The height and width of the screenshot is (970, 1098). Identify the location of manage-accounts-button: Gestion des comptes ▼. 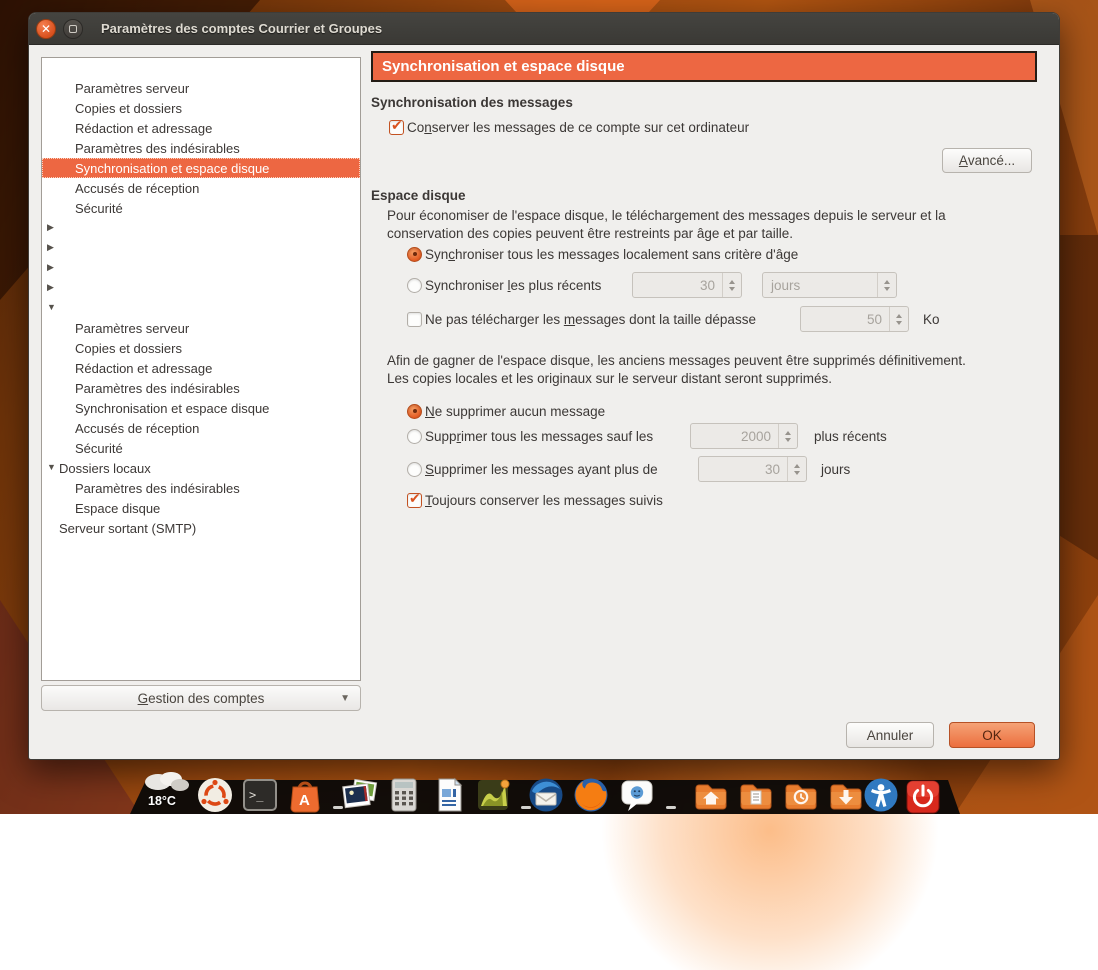
(201, 698).